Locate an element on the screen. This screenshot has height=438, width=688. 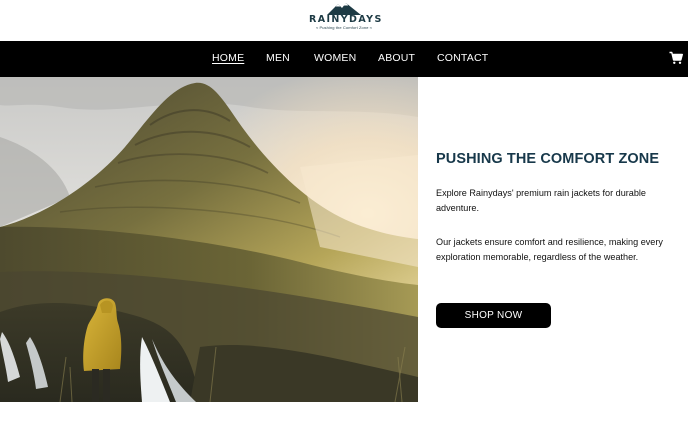
nav-item-about: ABOUT is located at coordinates (396, 58).